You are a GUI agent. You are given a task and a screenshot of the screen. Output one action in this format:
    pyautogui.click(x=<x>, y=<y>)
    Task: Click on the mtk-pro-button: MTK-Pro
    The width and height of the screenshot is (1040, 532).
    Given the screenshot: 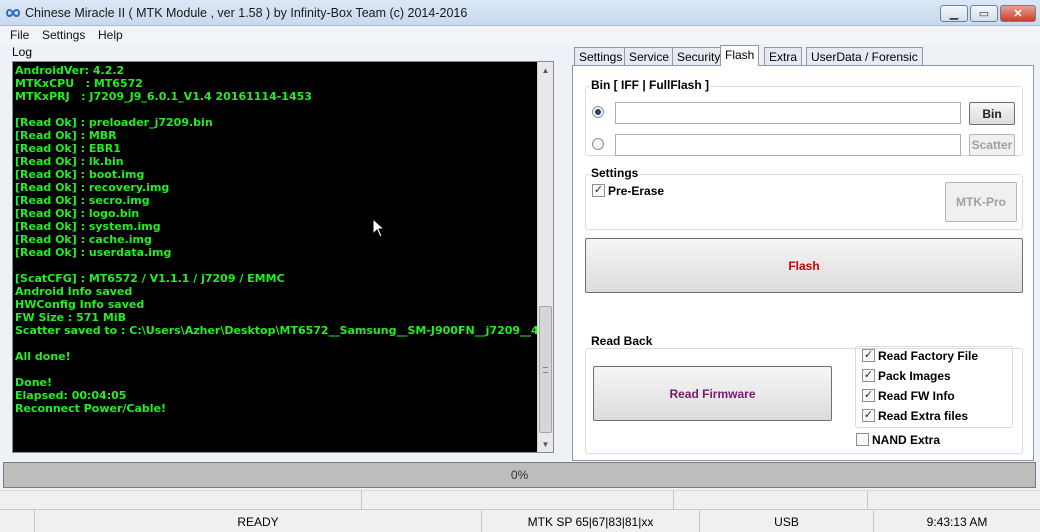 What is the action you would take?
    pyautogui.click(x=981, y=202)
    